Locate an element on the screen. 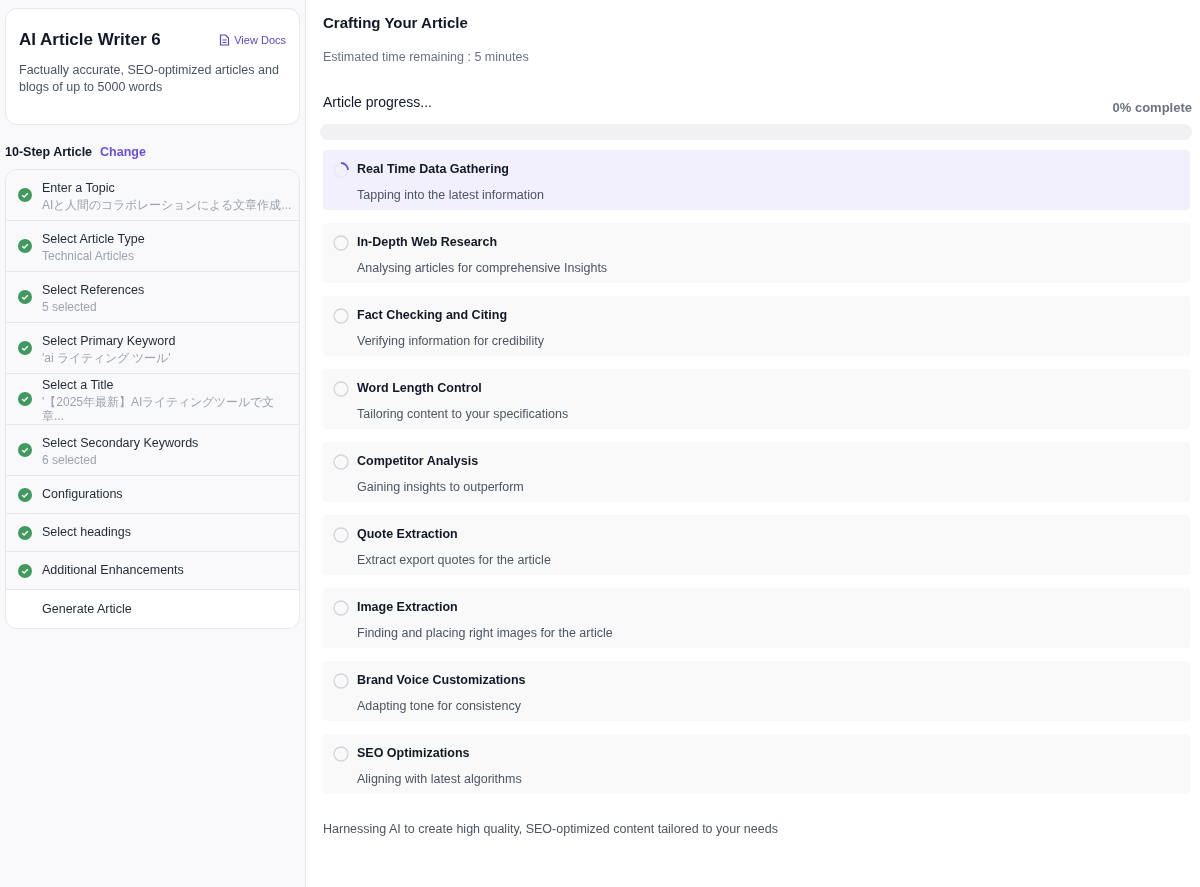  step-label: Select headings is located at coordinates (86, 533).